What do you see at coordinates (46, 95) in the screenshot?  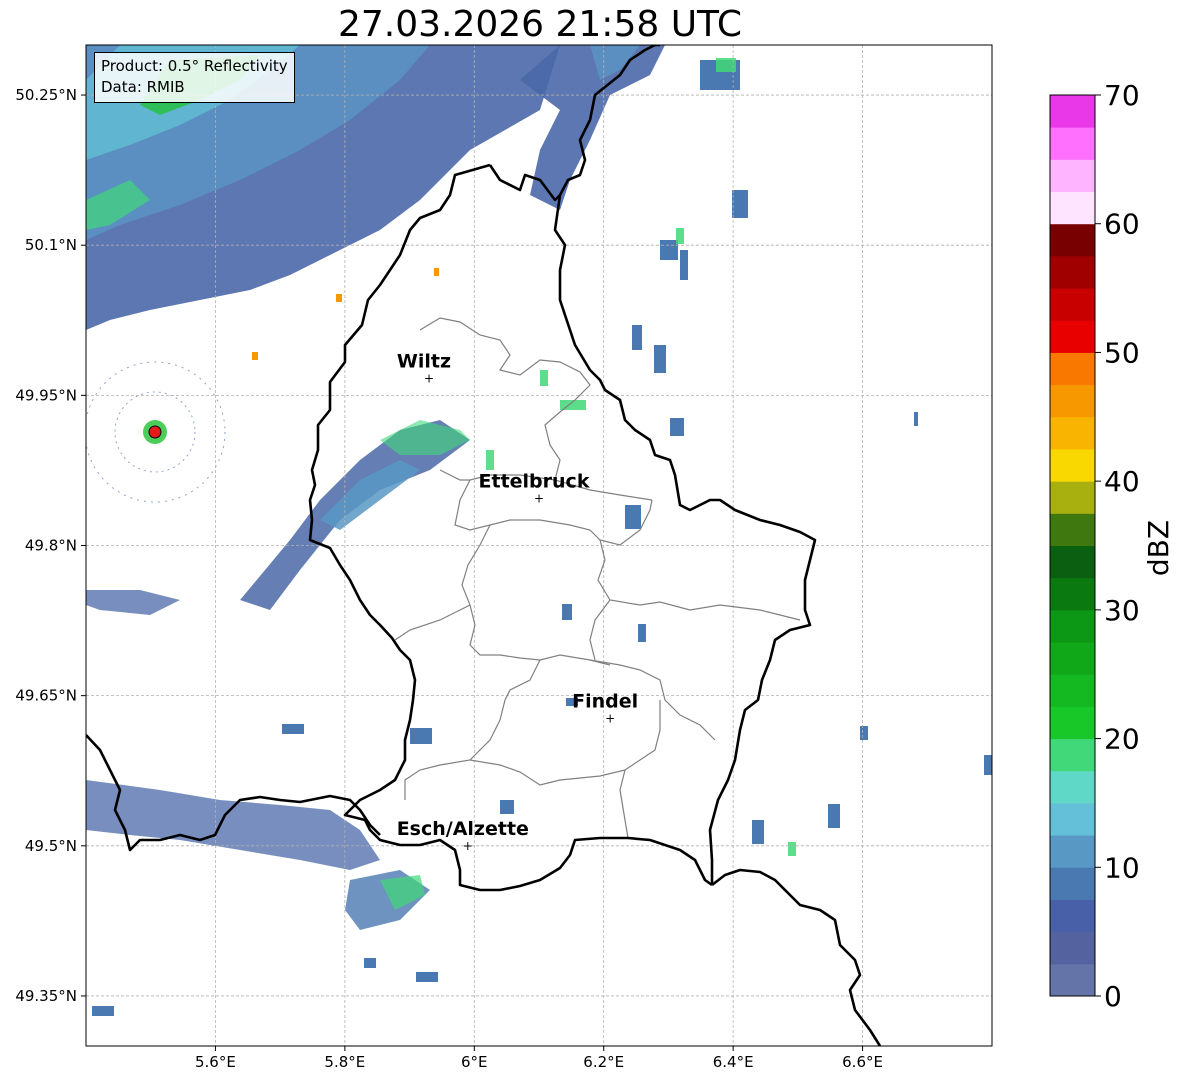 I see `y-tick-label: 50.25°N` at bounding box center [46, 95].